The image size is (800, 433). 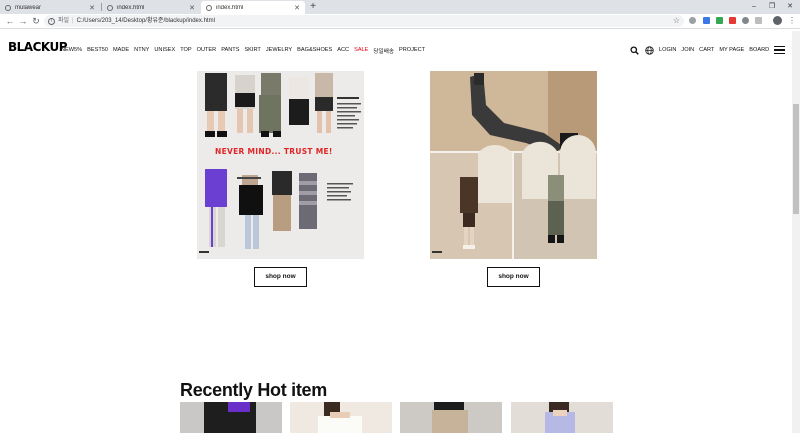 I want to click on nav-item-ntny: NTNY, so click(x=141, y=51).